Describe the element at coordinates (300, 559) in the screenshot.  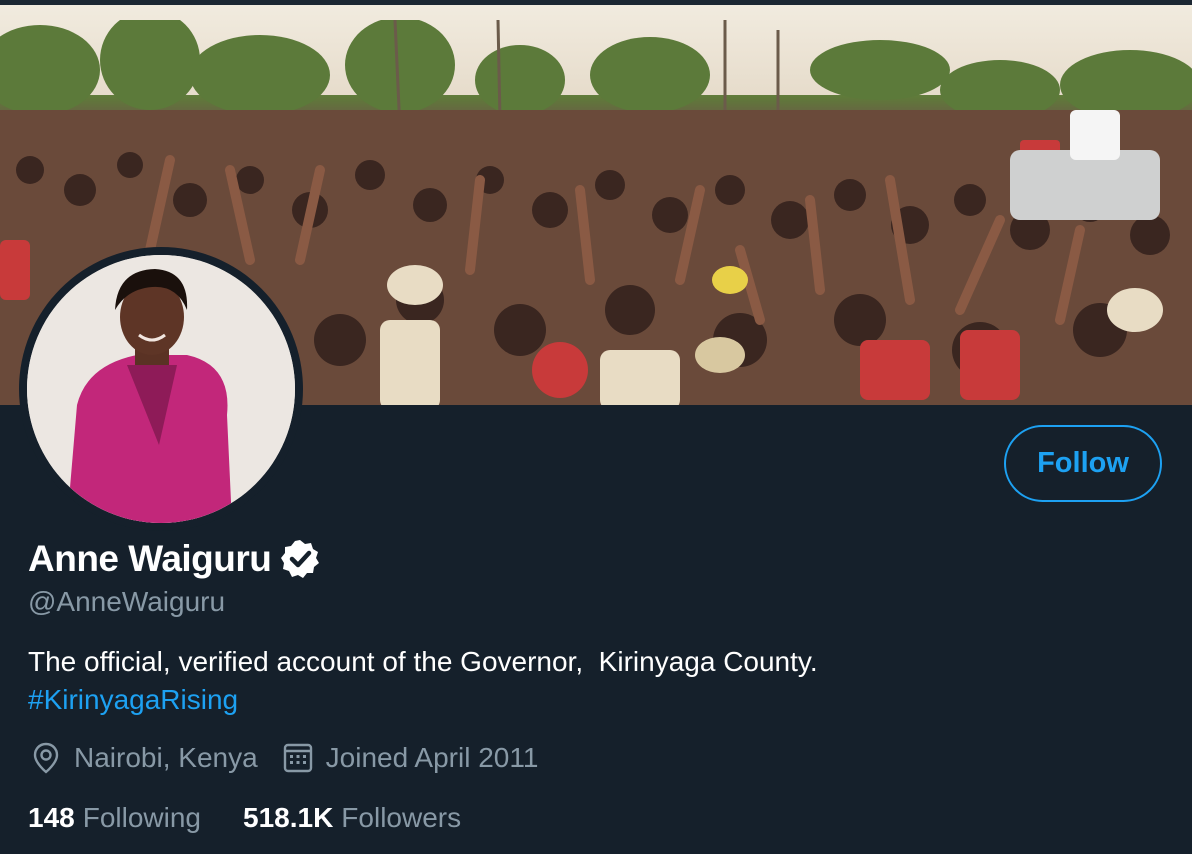
I see `verified-badge-icon` at that location.